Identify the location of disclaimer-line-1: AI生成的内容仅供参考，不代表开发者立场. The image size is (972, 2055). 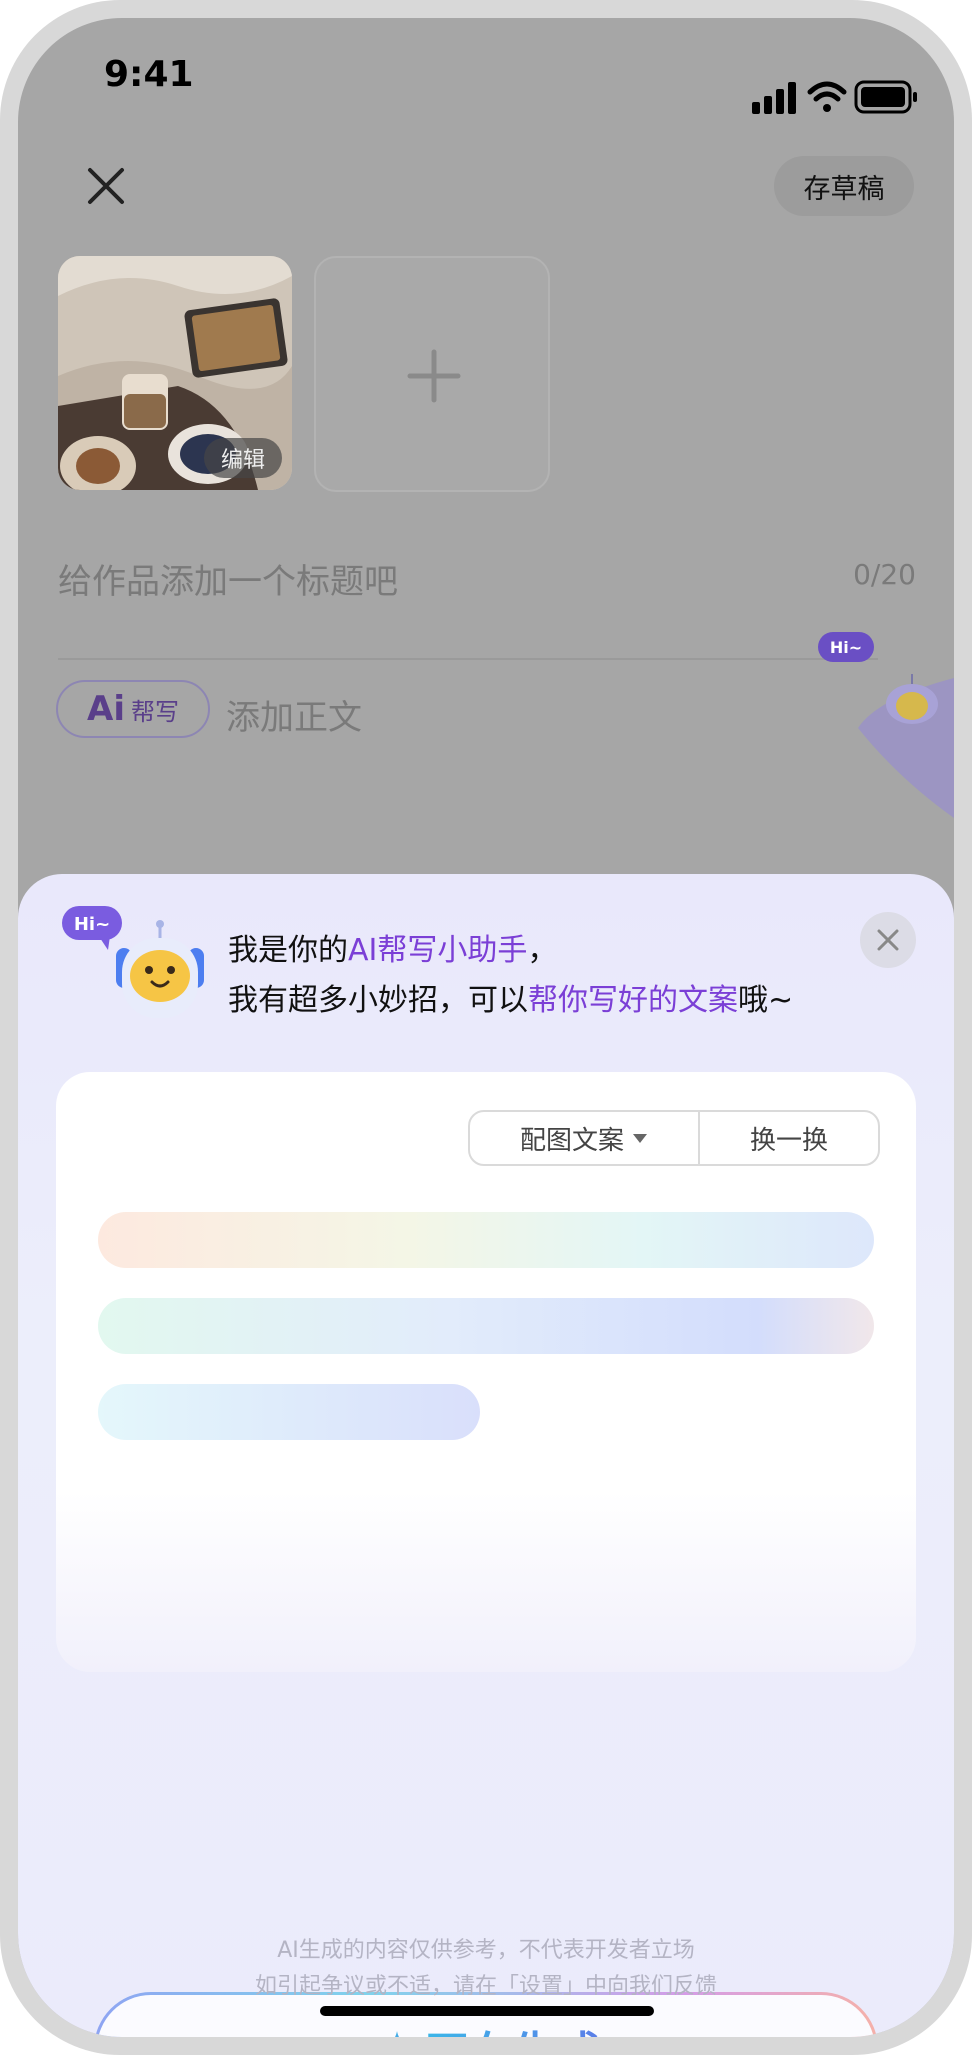
(486, 1950).